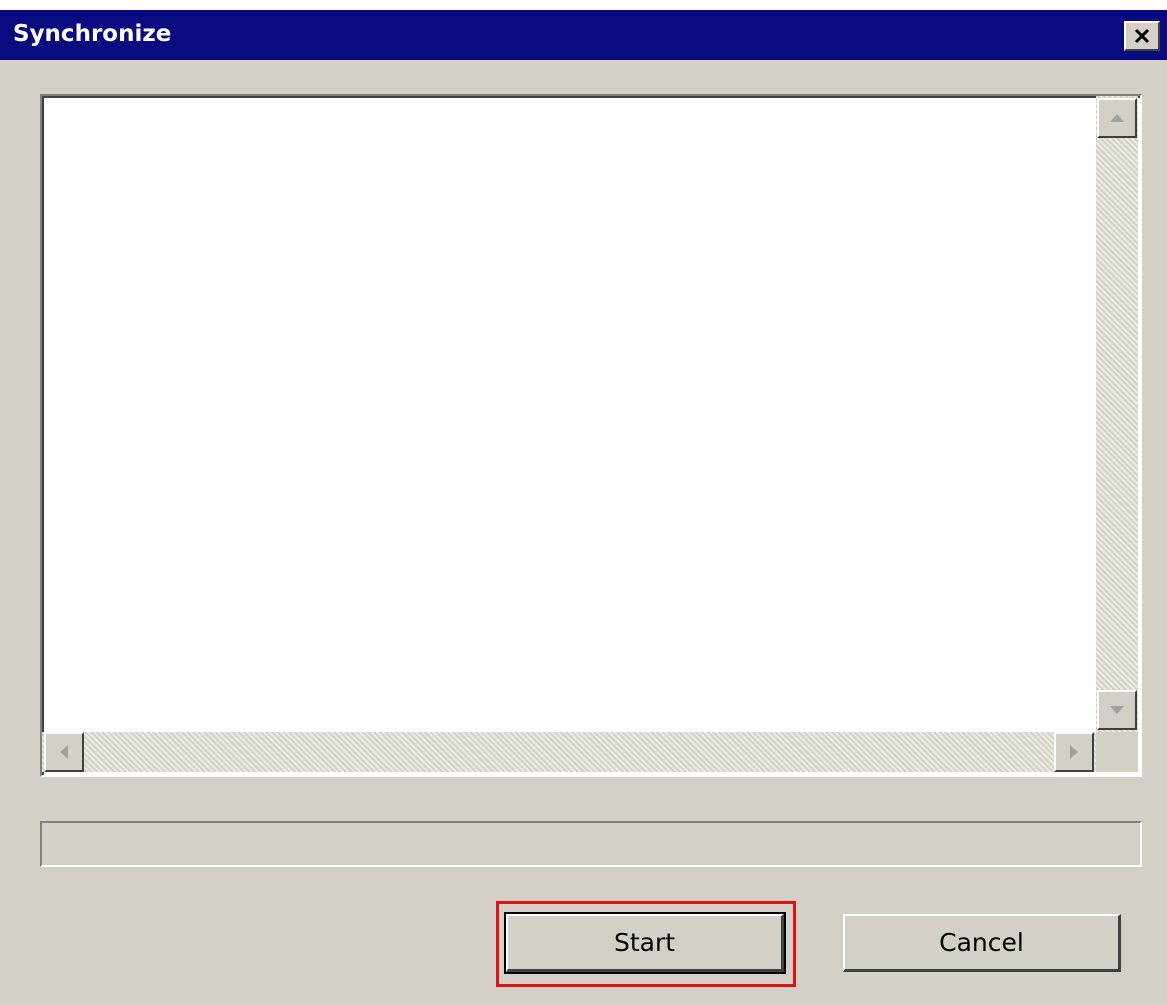 This screenshot has height=1005, width=1167. I want to click on close-icon, so click(1142, 36).